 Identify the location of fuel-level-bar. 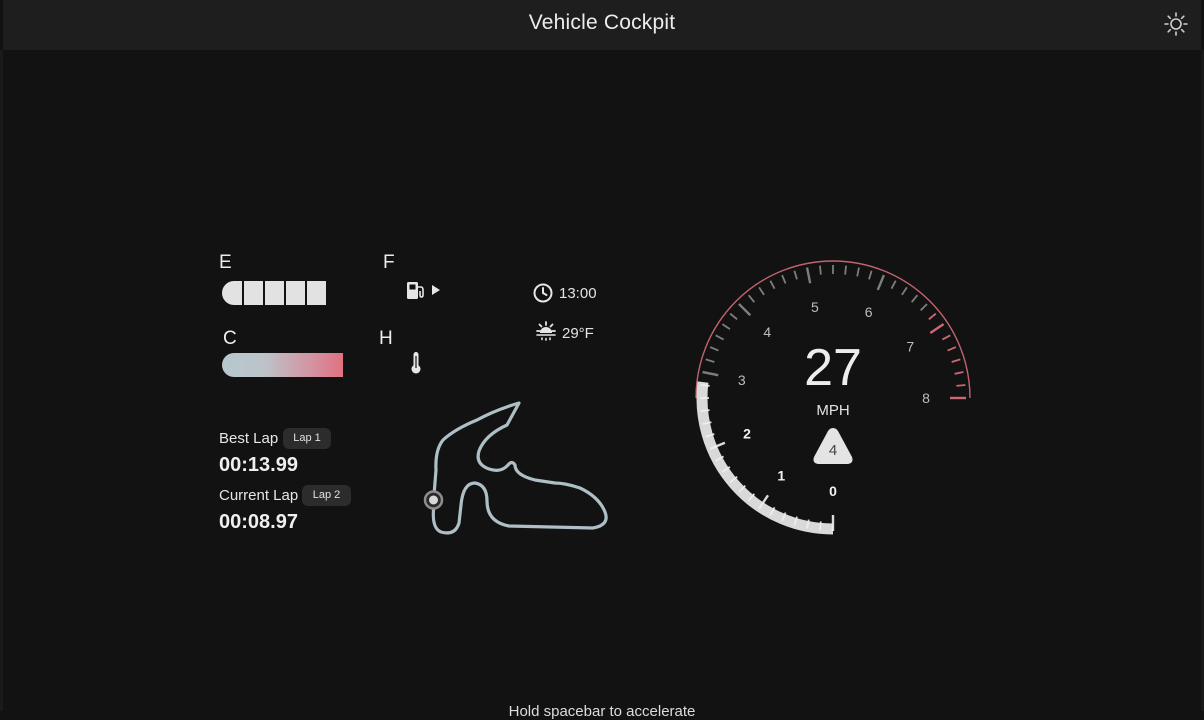
(306, 293).